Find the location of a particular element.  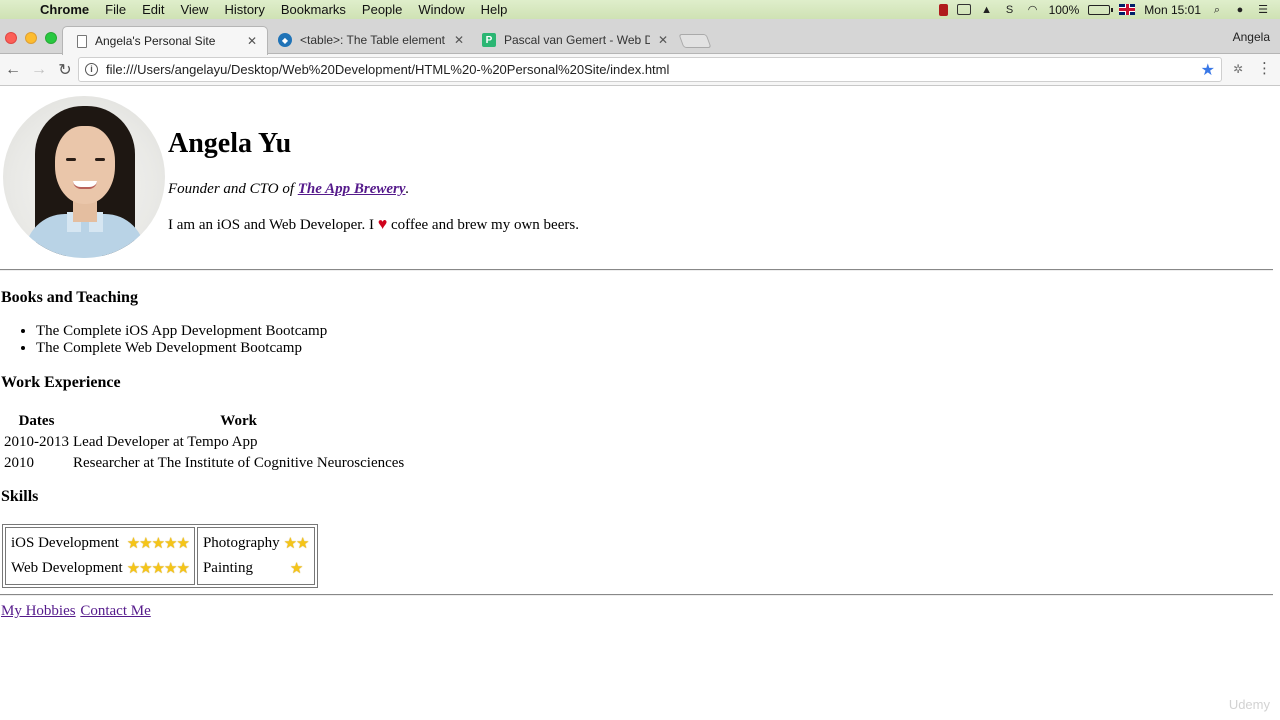

table-row: 2010-2013 Lead Developer at Tempo App is located at coordinates (204, 442).